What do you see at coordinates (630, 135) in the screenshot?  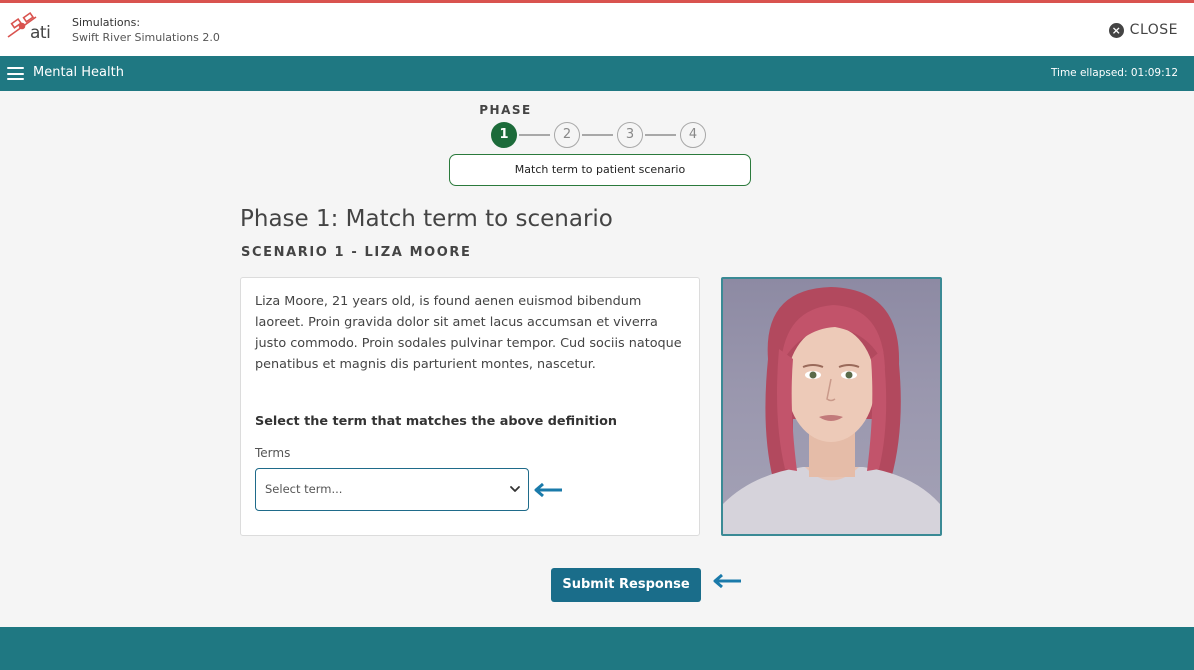 I see `phase-step-3: 3` at bounding box center [630, 135].